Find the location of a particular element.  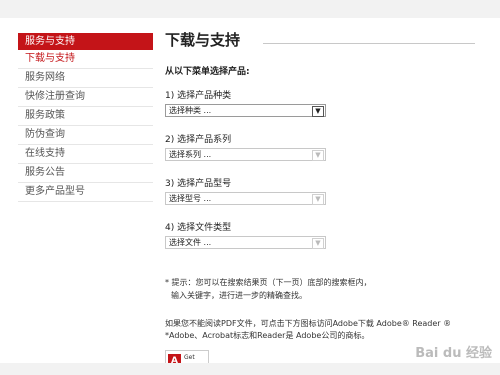

sidebar-item-anti-counterfeit: 防伪查询 is located at coordinates (85, 135).